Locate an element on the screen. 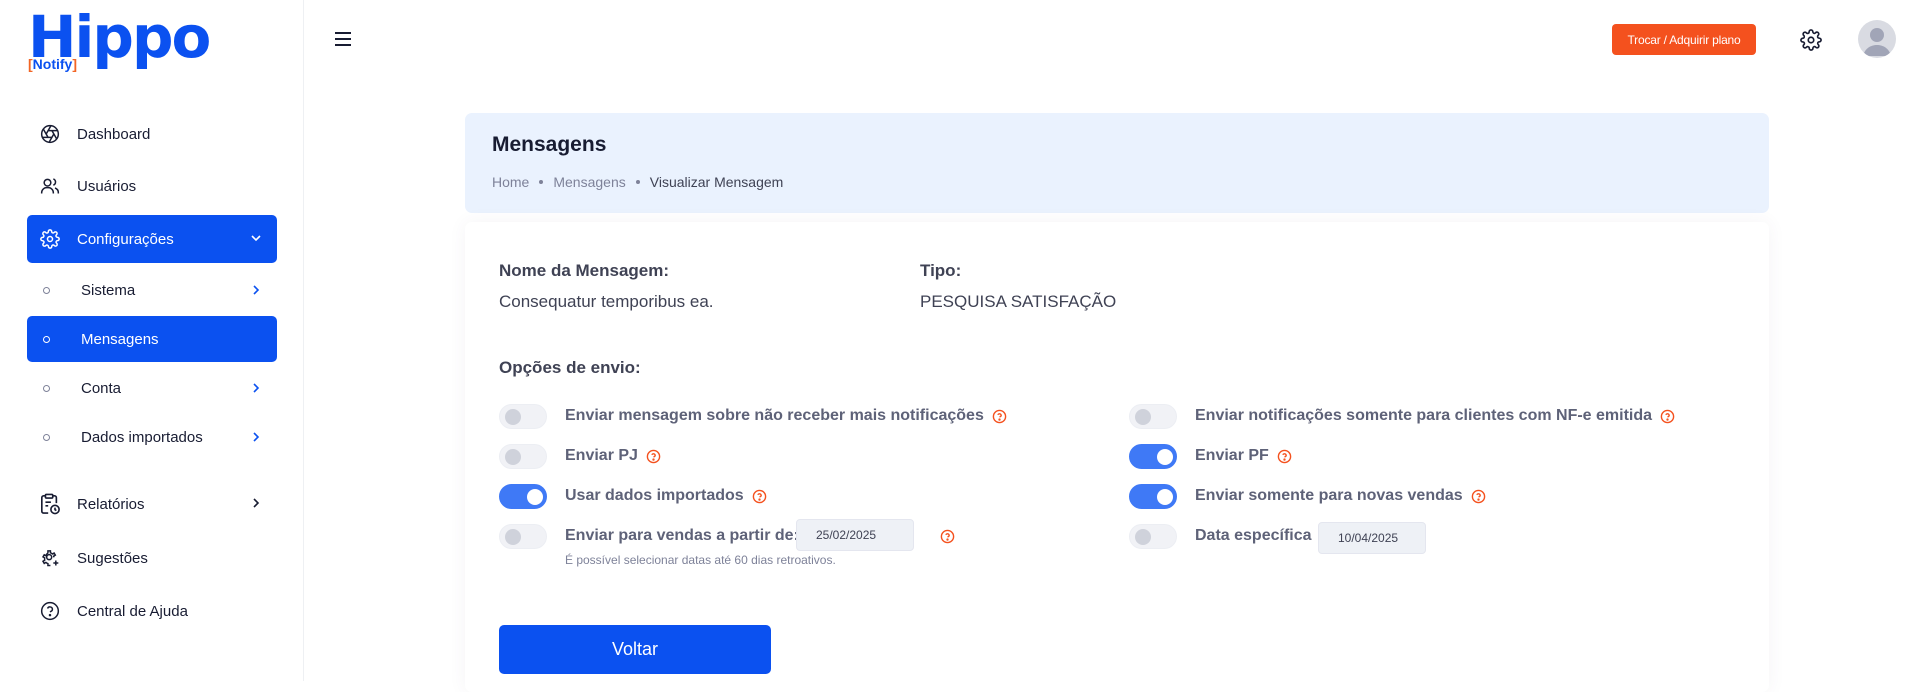  sidebar-subitem-messages: Mensagens is located at coordinates (152, 339).